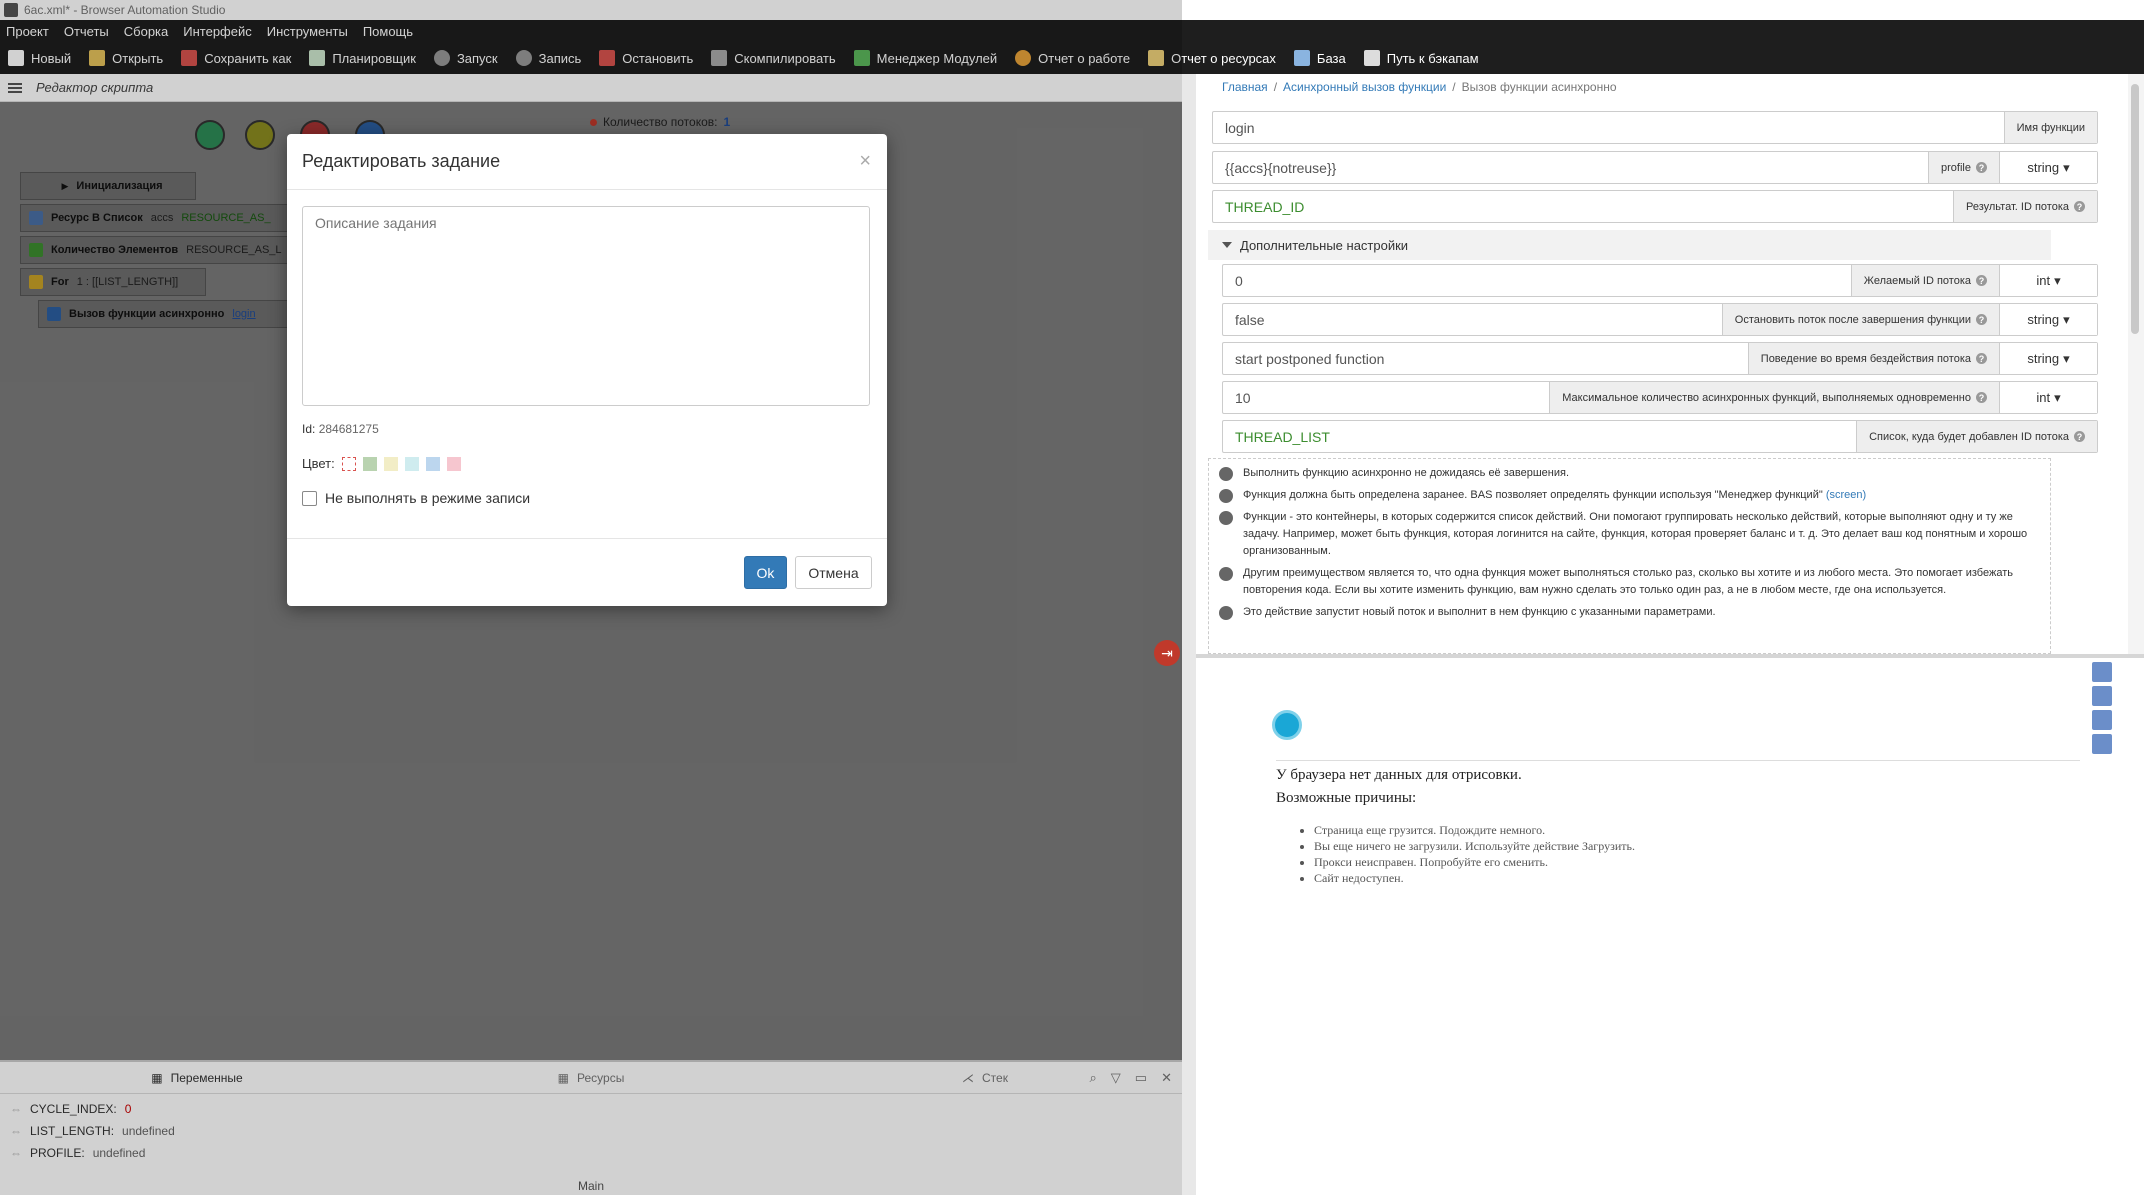 This screenshot has width=2144, height=1195. I want to click on color-swatch-none, so click(348, 463).